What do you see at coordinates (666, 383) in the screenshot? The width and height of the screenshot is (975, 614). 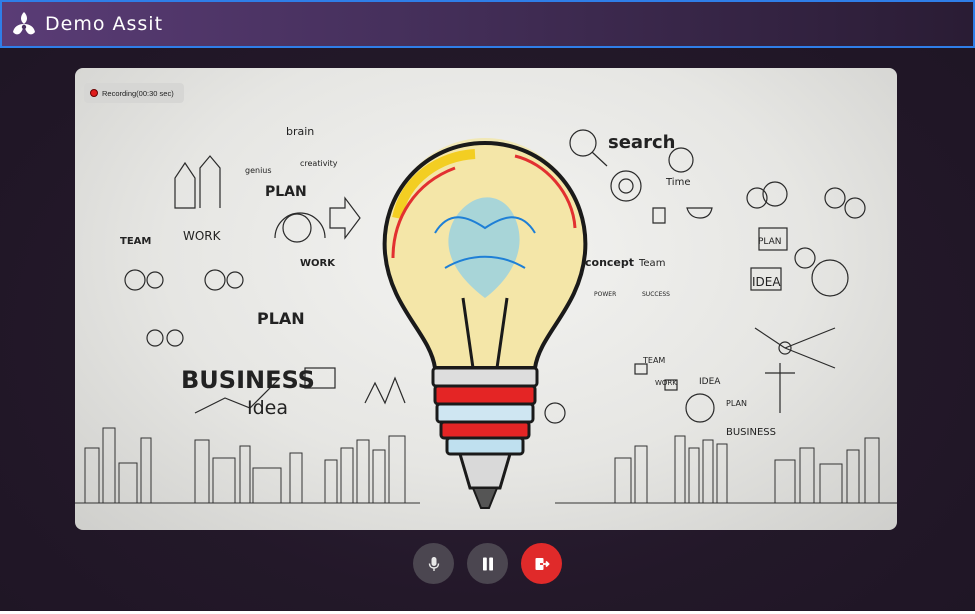 I see `sketch-word-work-3: WORK` at bounding box center [666, 383].